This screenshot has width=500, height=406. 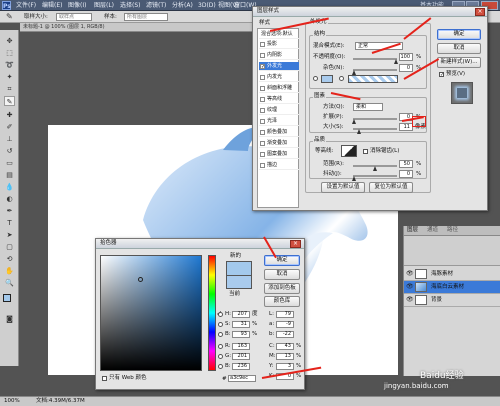 I want to click on spread-slider, so click(x=375, y=119).